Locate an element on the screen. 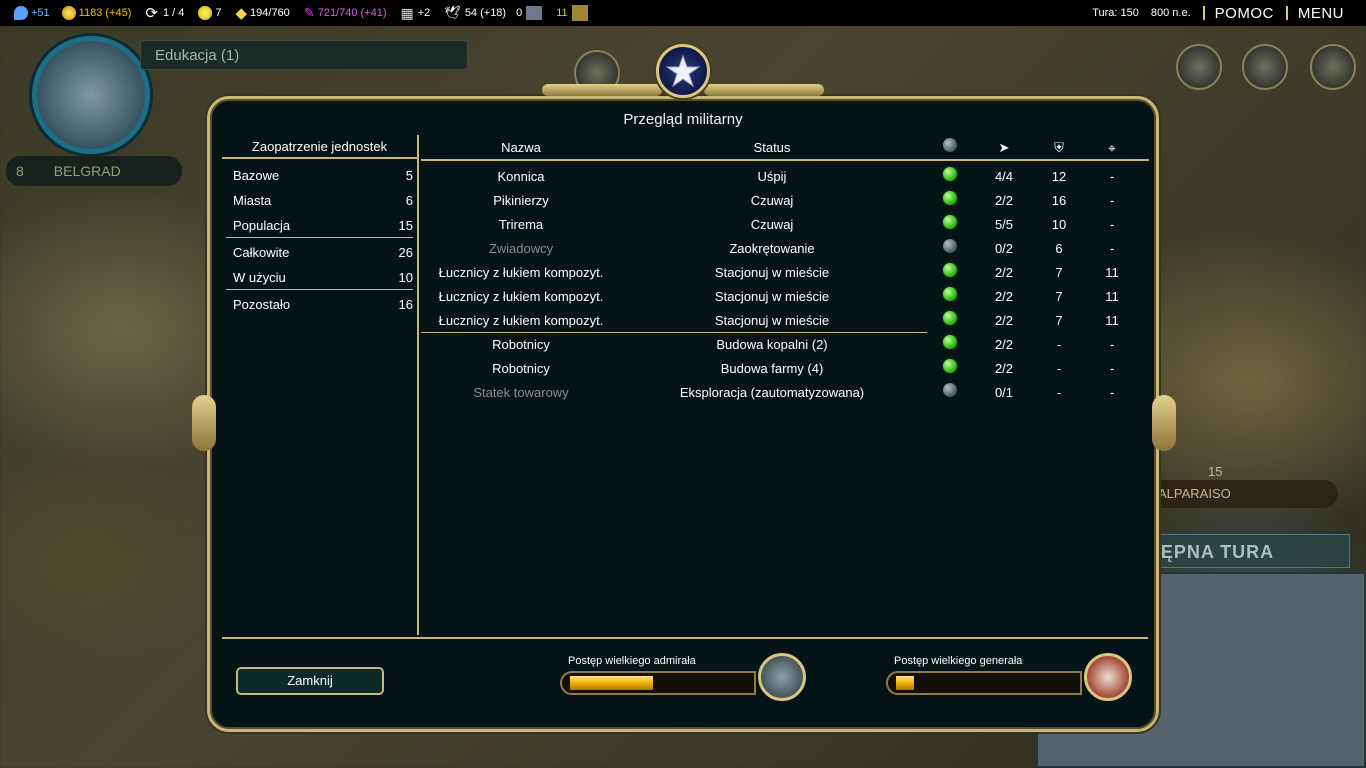  sort-by-ranged: ⌖ is located at coordinates (1112, 148).